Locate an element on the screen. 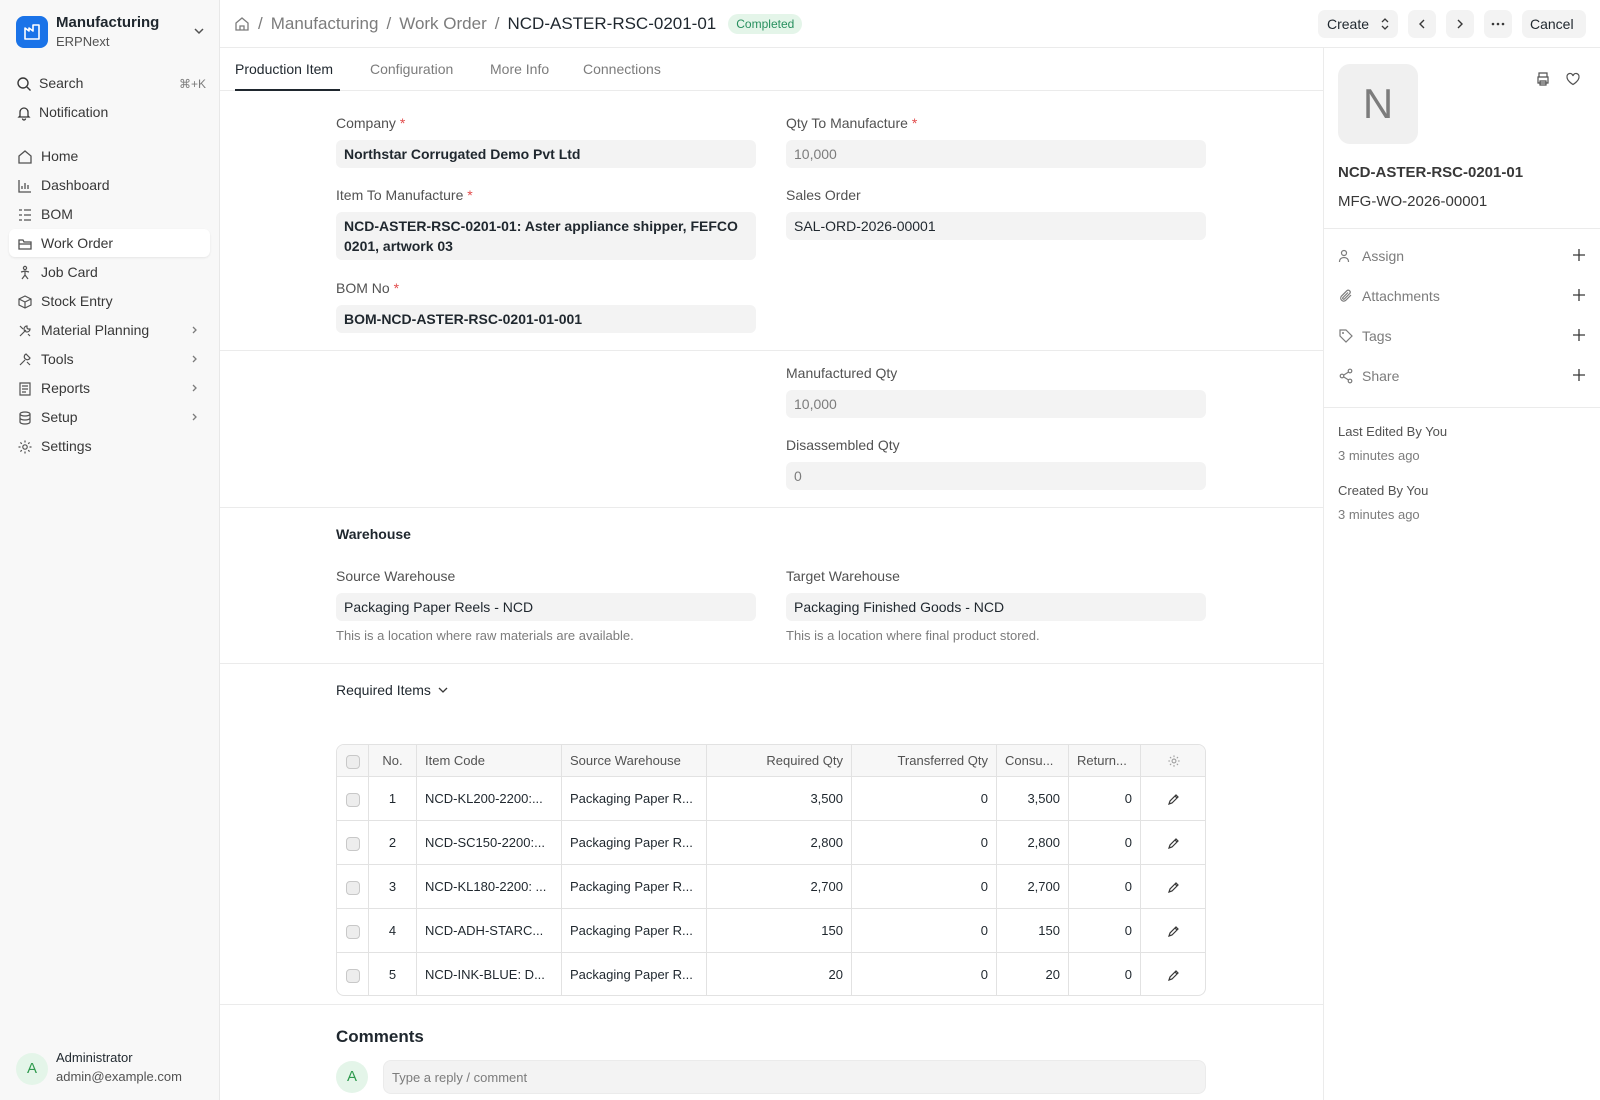 The width and height of the screenshot is (1600, 1100). search-button: Search ⌘+K is located at coordinates (111, 84).